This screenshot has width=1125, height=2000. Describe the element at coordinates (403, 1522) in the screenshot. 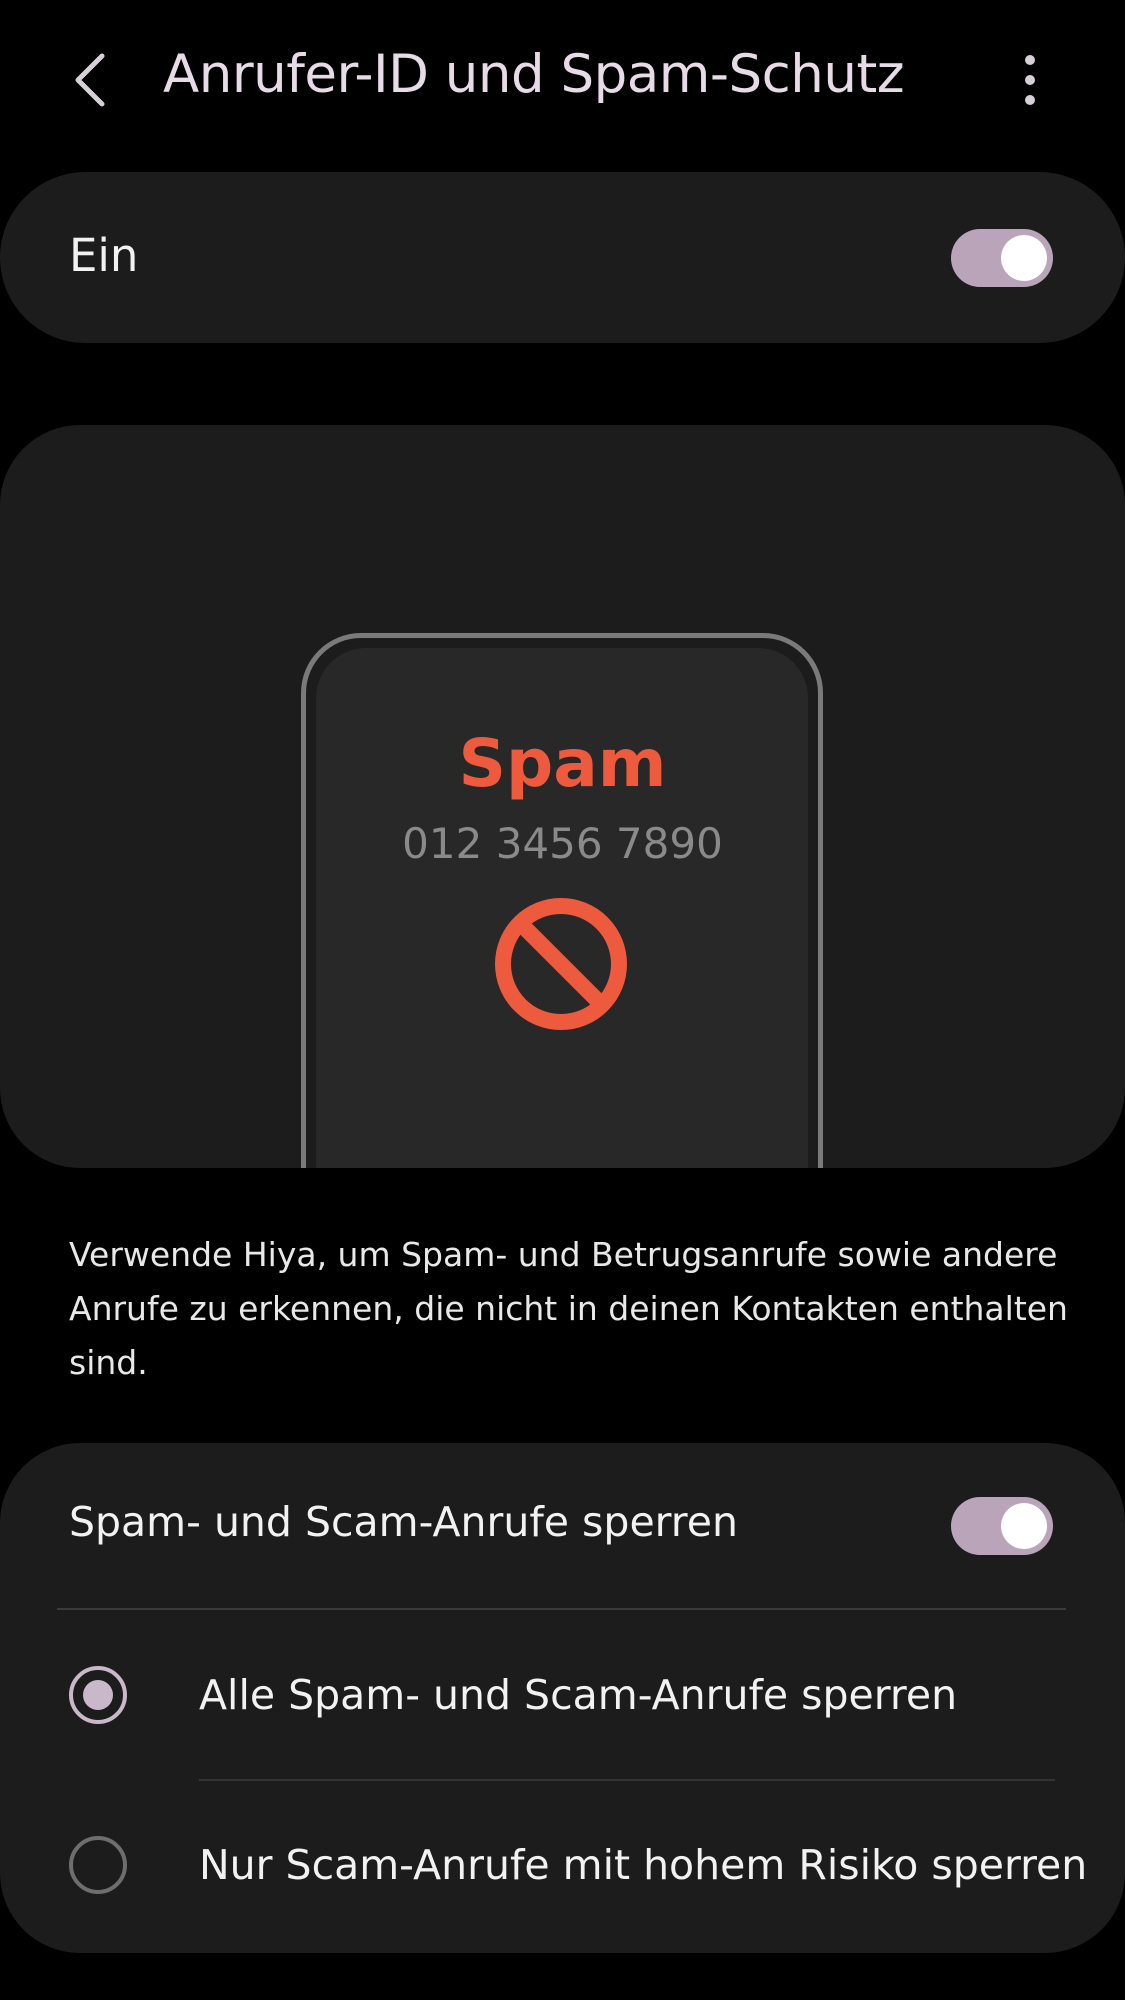

I see `block-spam-label: Spam- und Scam-Anrufe sperren` at that location.